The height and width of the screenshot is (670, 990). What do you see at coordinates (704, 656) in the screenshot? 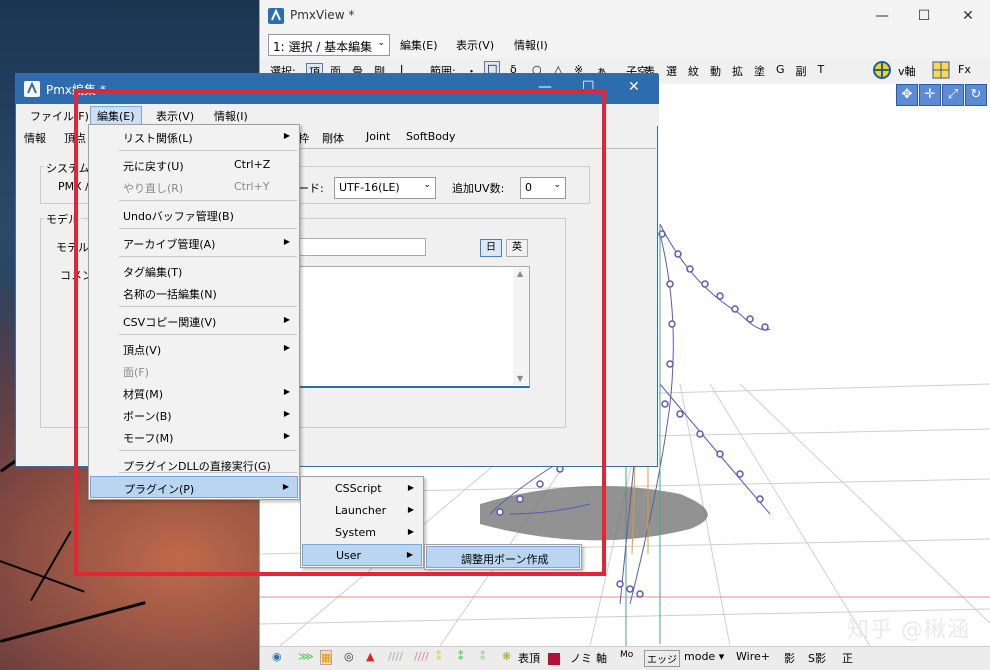
I see `mode-dropdown: mode ▾` at bounding box center [704, 656].